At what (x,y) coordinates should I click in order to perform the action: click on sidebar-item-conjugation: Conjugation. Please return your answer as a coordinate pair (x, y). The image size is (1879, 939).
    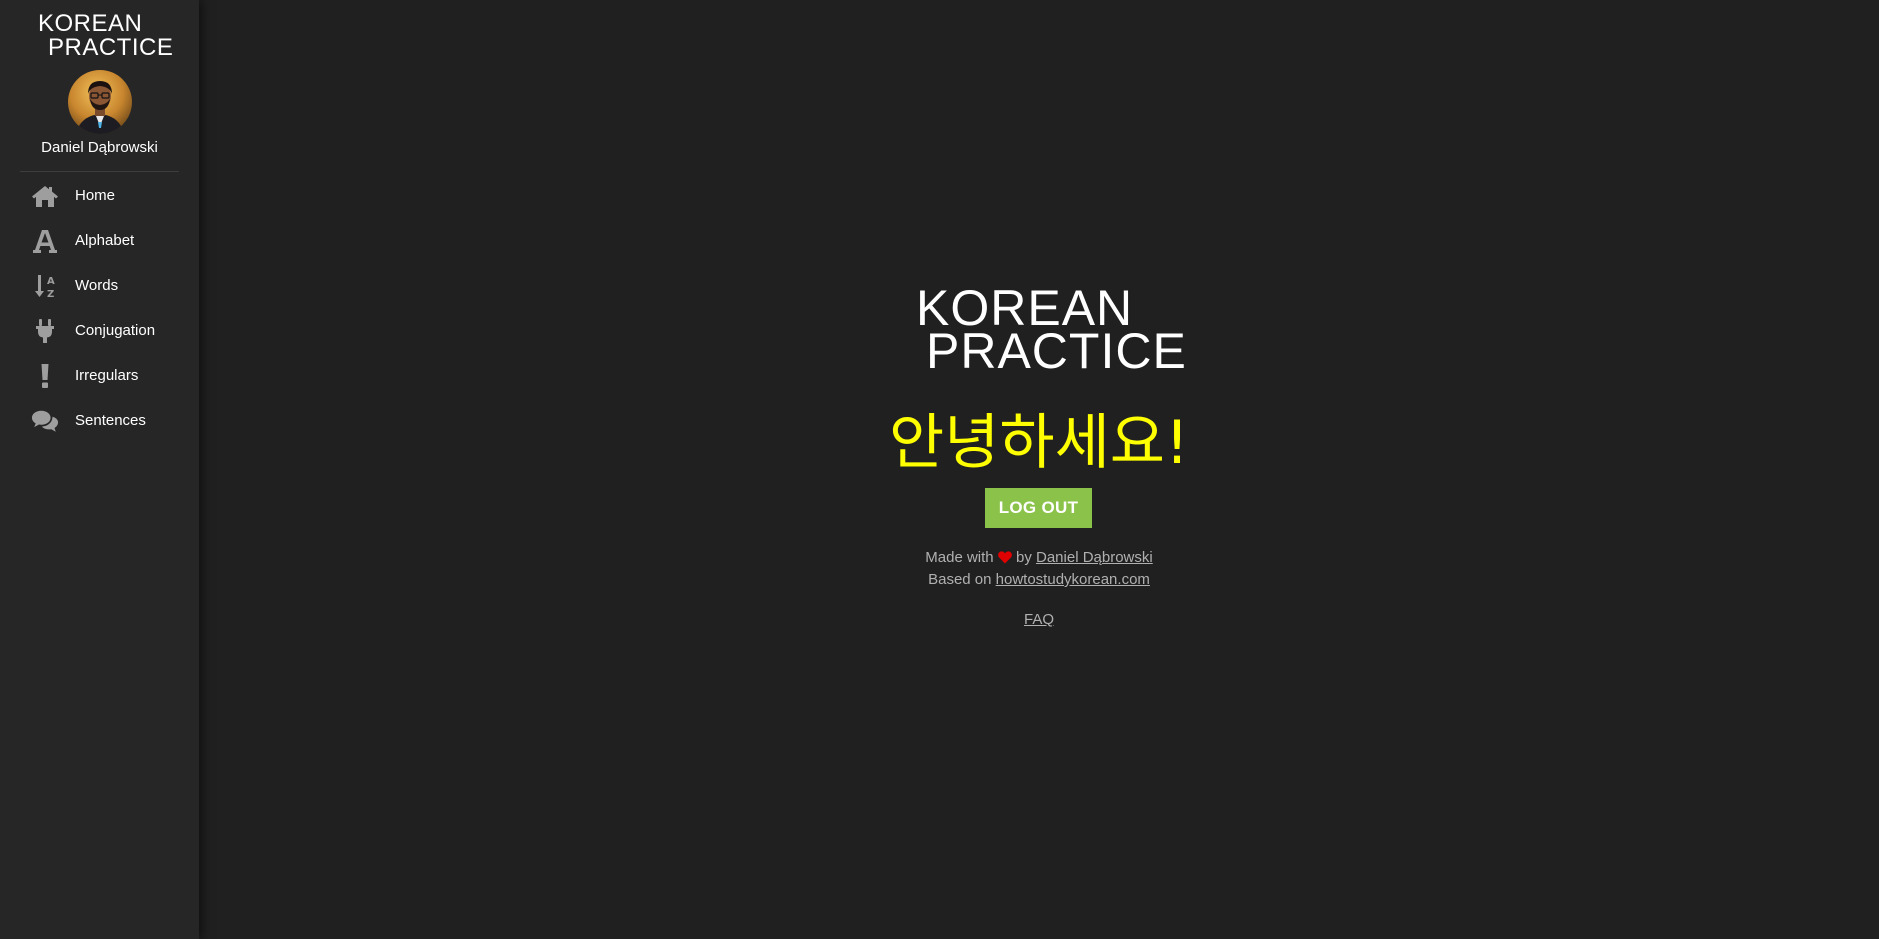
    Looking at the image, I should click on (99, 330).